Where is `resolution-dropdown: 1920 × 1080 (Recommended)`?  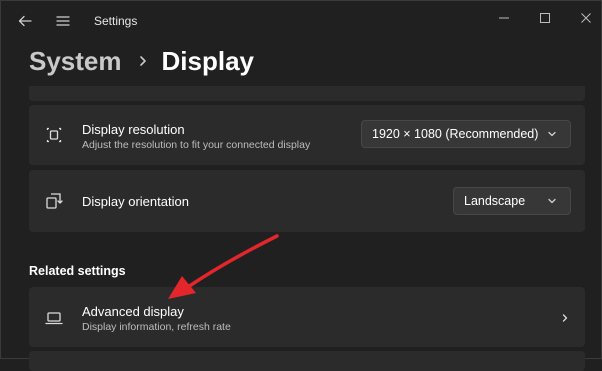
resolution-dropdown: 1920 × 1080 (Recommended) is located at coordinates (466, 134).